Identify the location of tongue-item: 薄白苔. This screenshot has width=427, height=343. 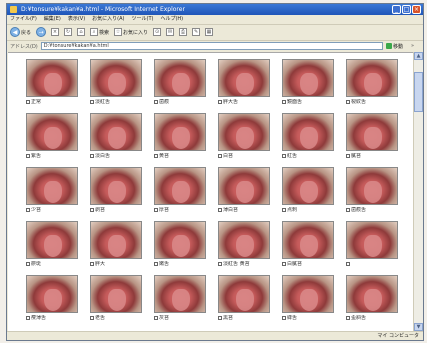
(249, 194).